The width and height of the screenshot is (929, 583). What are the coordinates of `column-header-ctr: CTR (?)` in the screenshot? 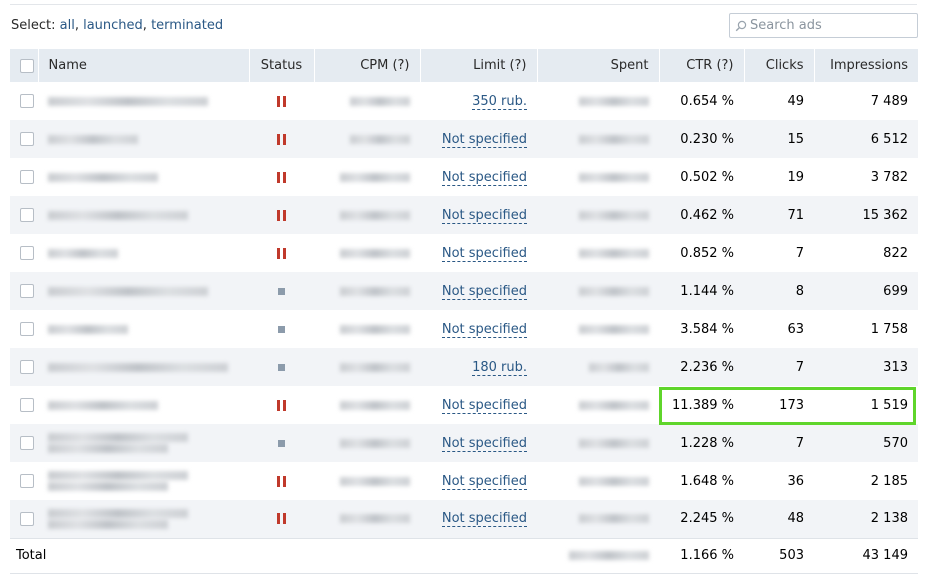 It's located at (701, 65).